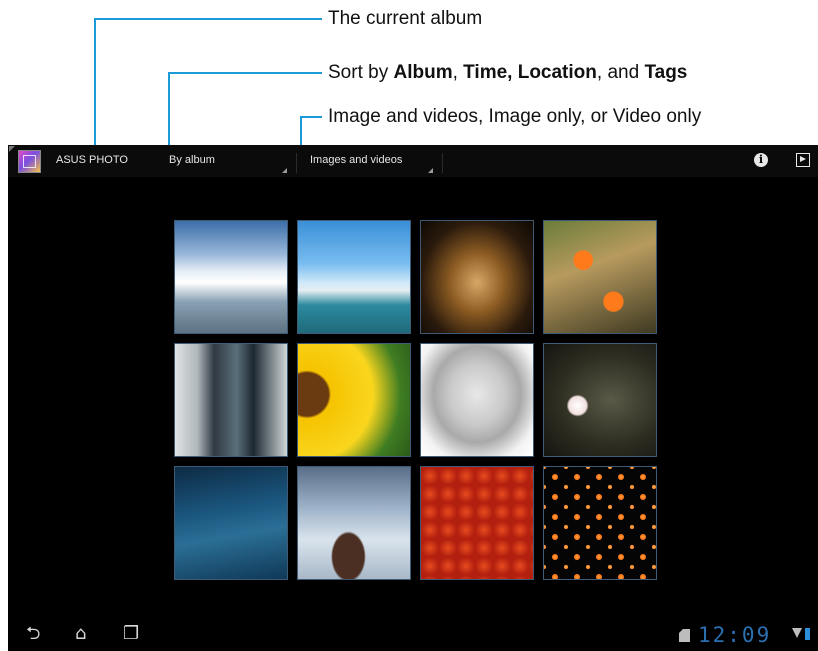 This screenshot has height=651, width=818. What do you see at coordinates (33, 634) in the screenshot?
I see `back-icon: ⮌` at bounding box center [33, 634].